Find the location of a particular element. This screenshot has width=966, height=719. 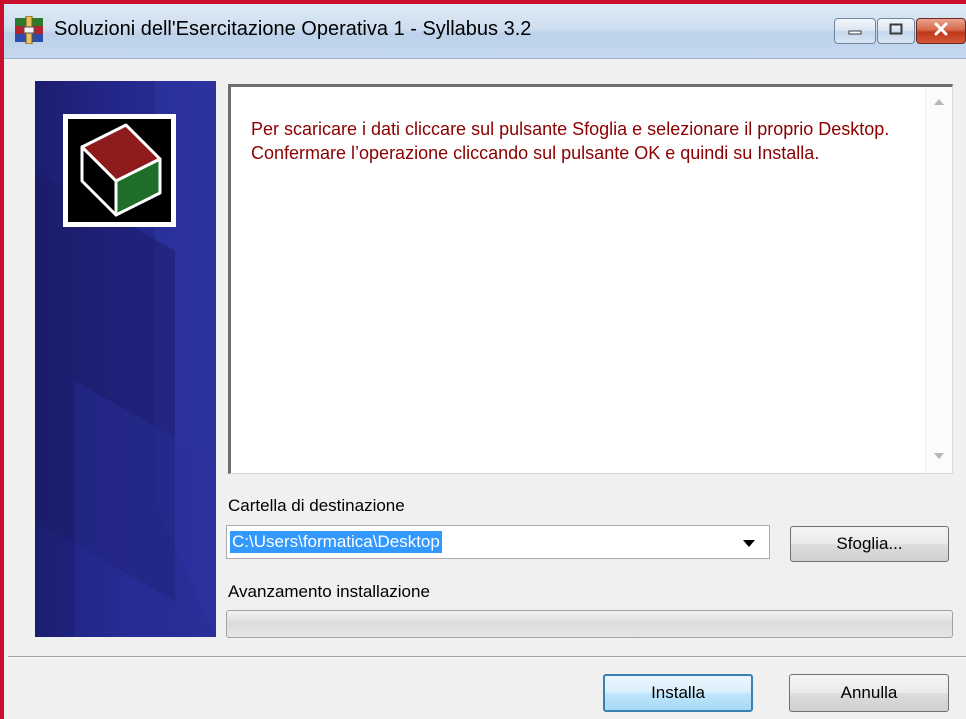

minimize-icon is located at coordinates (855, 31).